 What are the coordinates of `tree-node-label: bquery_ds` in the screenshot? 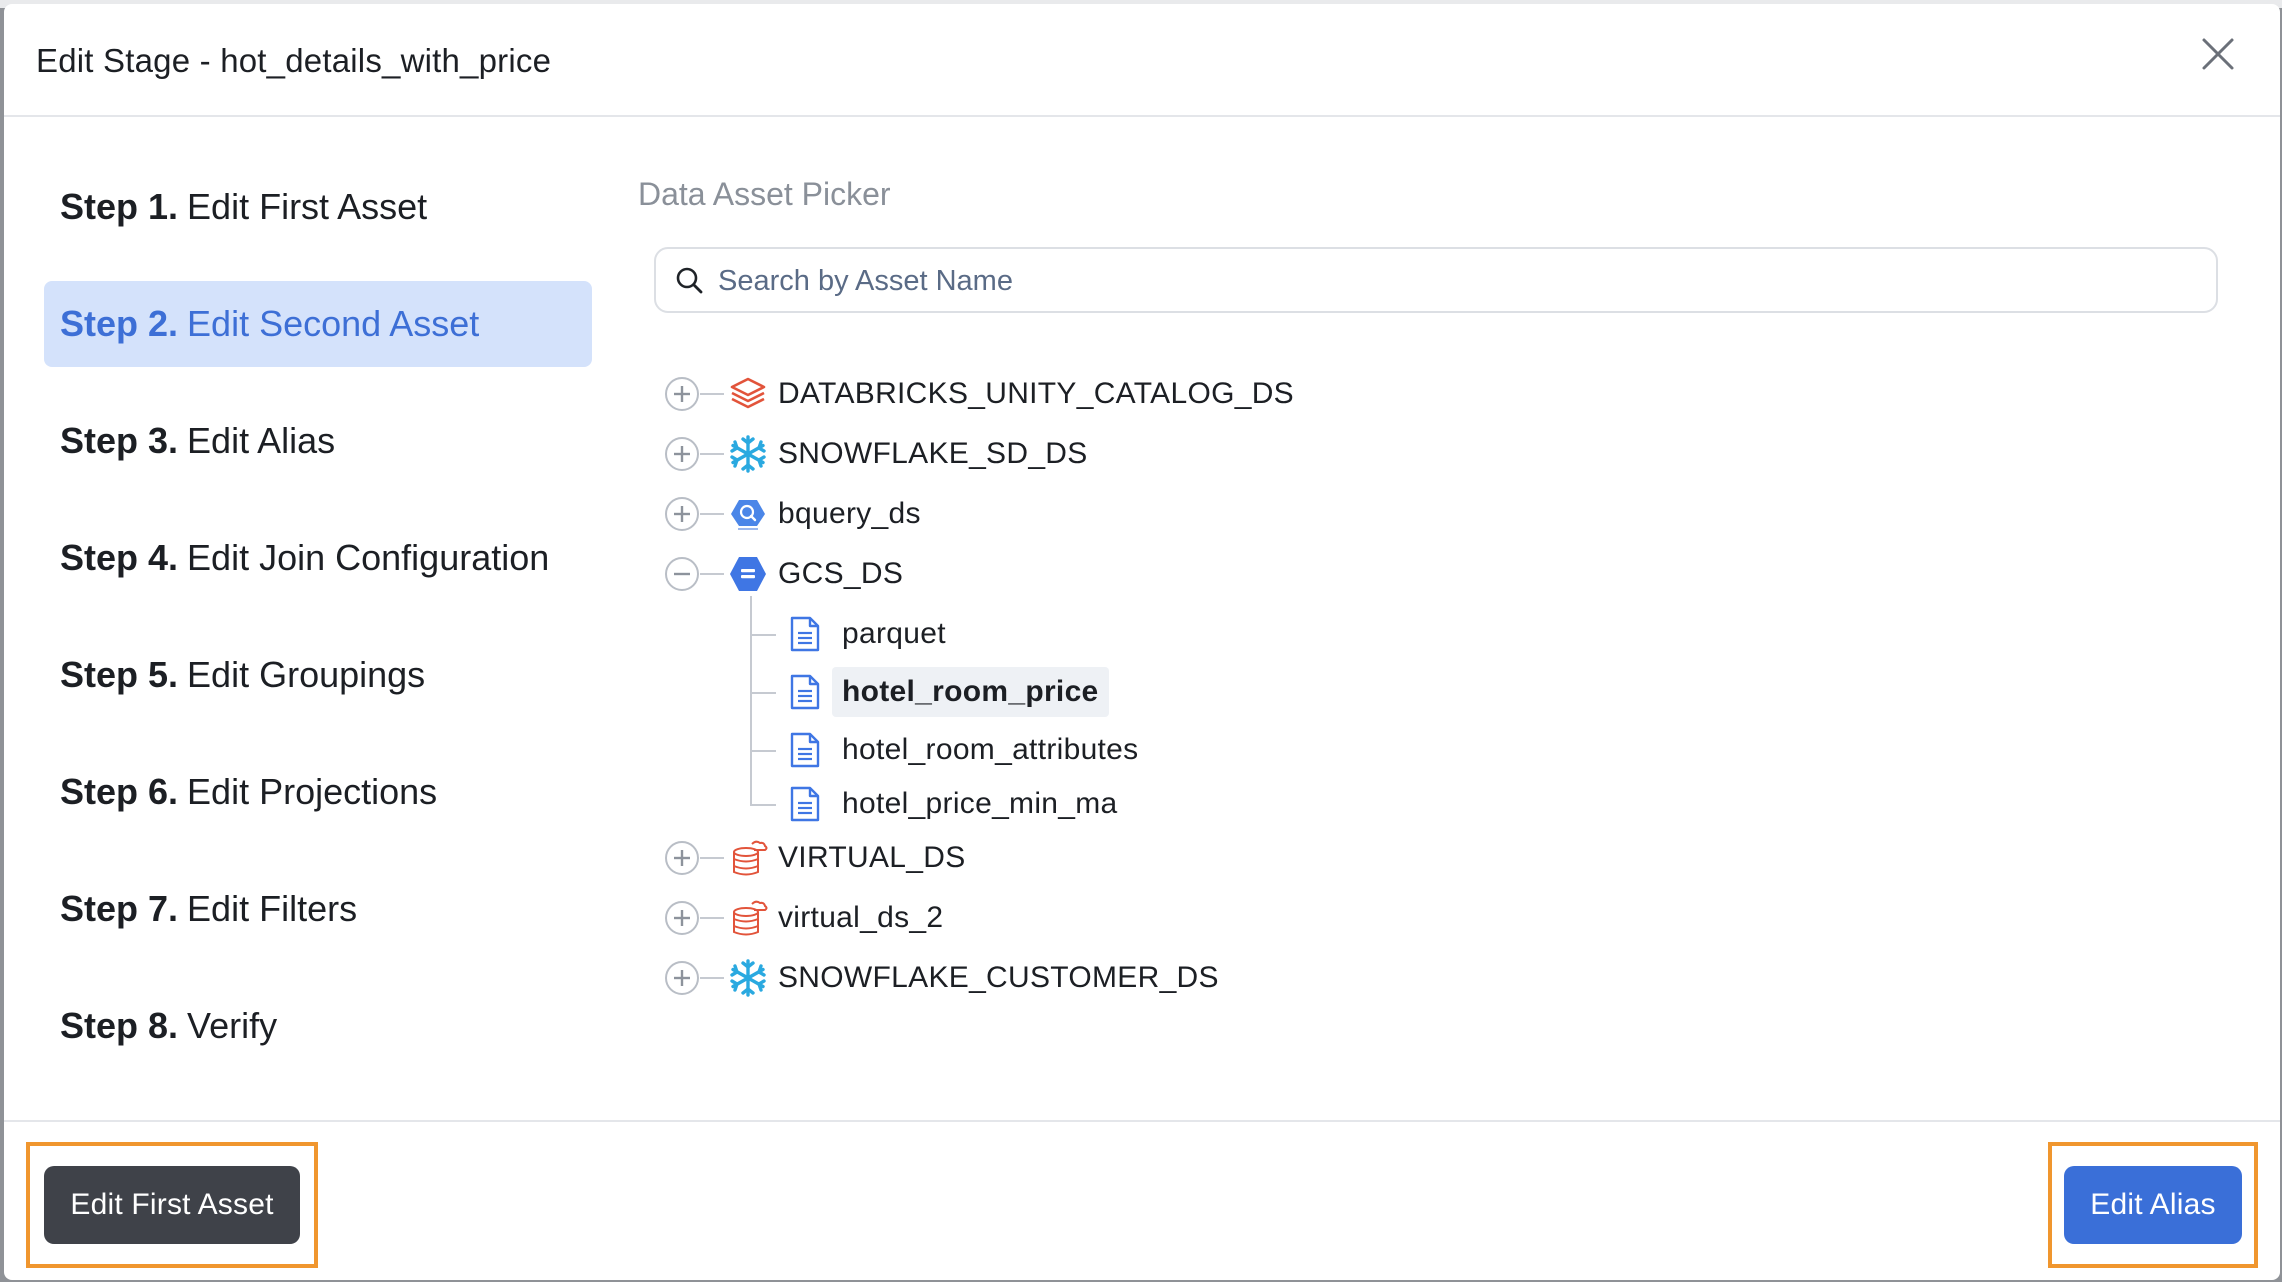 It's located at (849, 513).